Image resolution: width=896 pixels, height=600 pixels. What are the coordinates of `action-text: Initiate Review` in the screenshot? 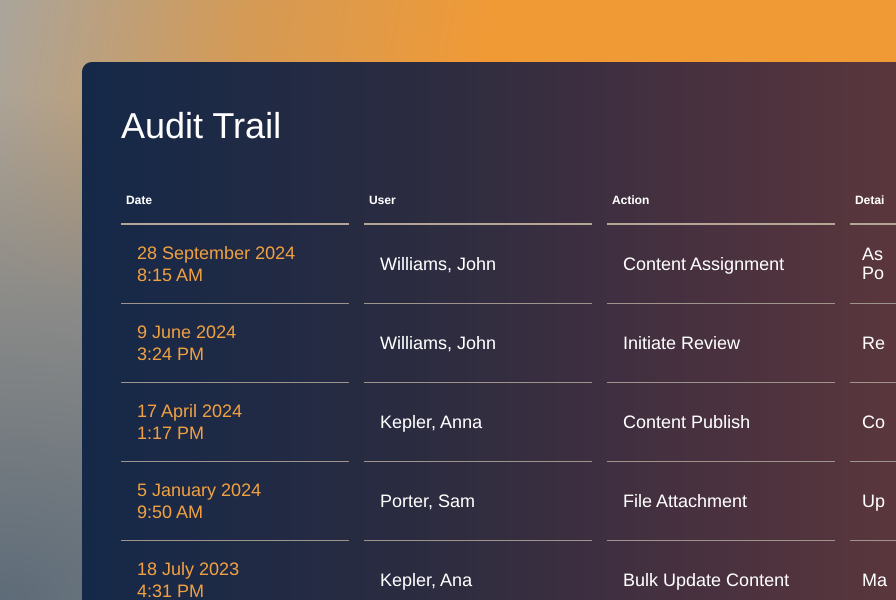 It's located at (681, 343).